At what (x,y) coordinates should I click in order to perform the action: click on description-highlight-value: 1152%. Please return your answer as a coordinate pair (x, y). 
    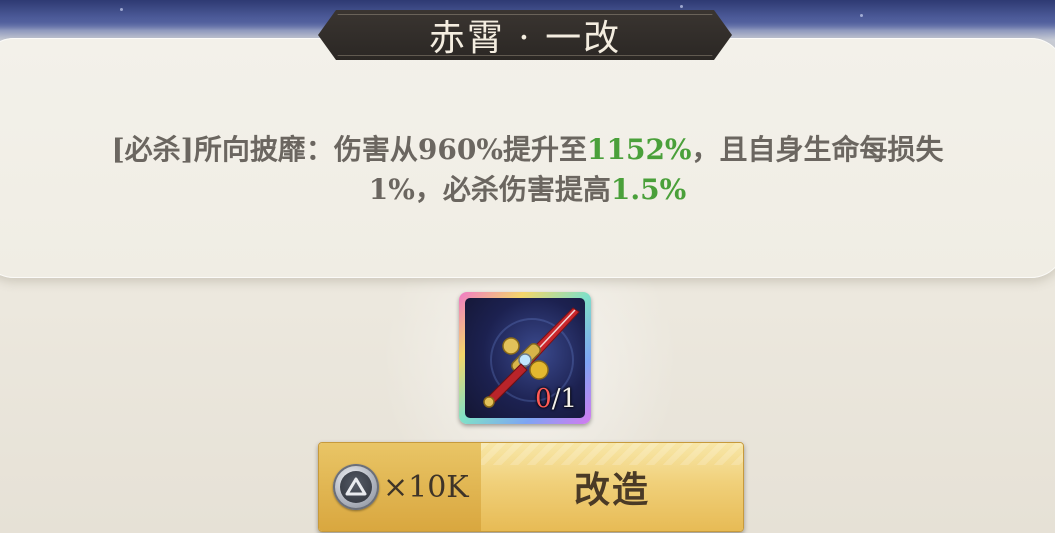
    Looking at the image, I should click on (639, 149).